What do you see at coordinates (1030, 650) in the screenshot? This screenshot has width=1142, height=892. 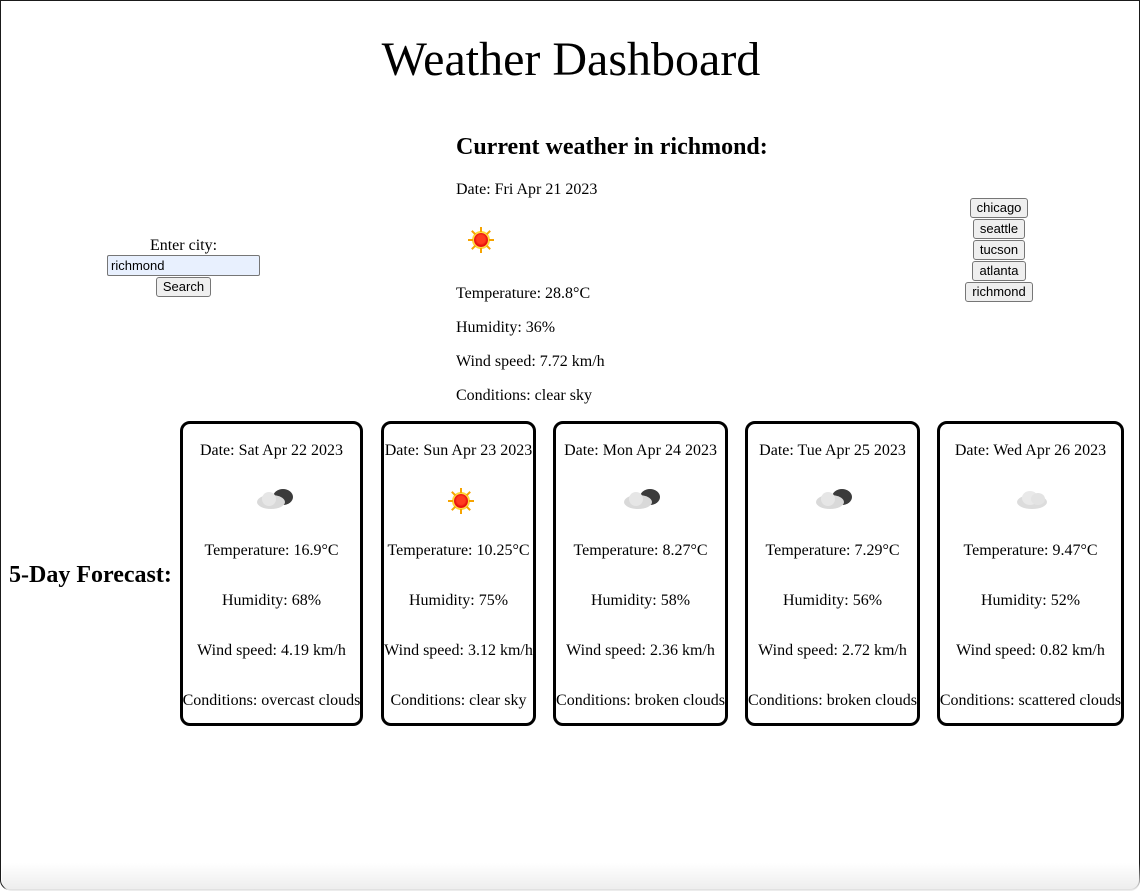 I see `forecast-wind-speed: Wind speed: 0.82 km/h` at bounding box center [1030, 650].